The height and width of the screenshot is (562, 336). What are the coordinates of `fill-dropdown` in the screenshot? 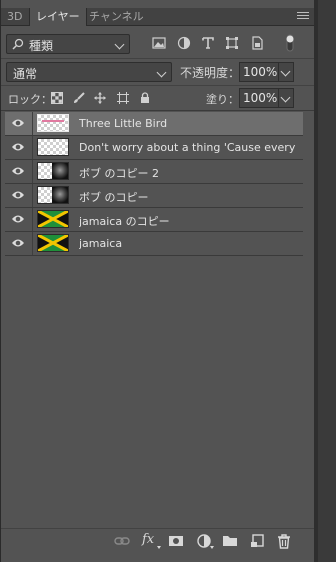 It's located at (286, 98).